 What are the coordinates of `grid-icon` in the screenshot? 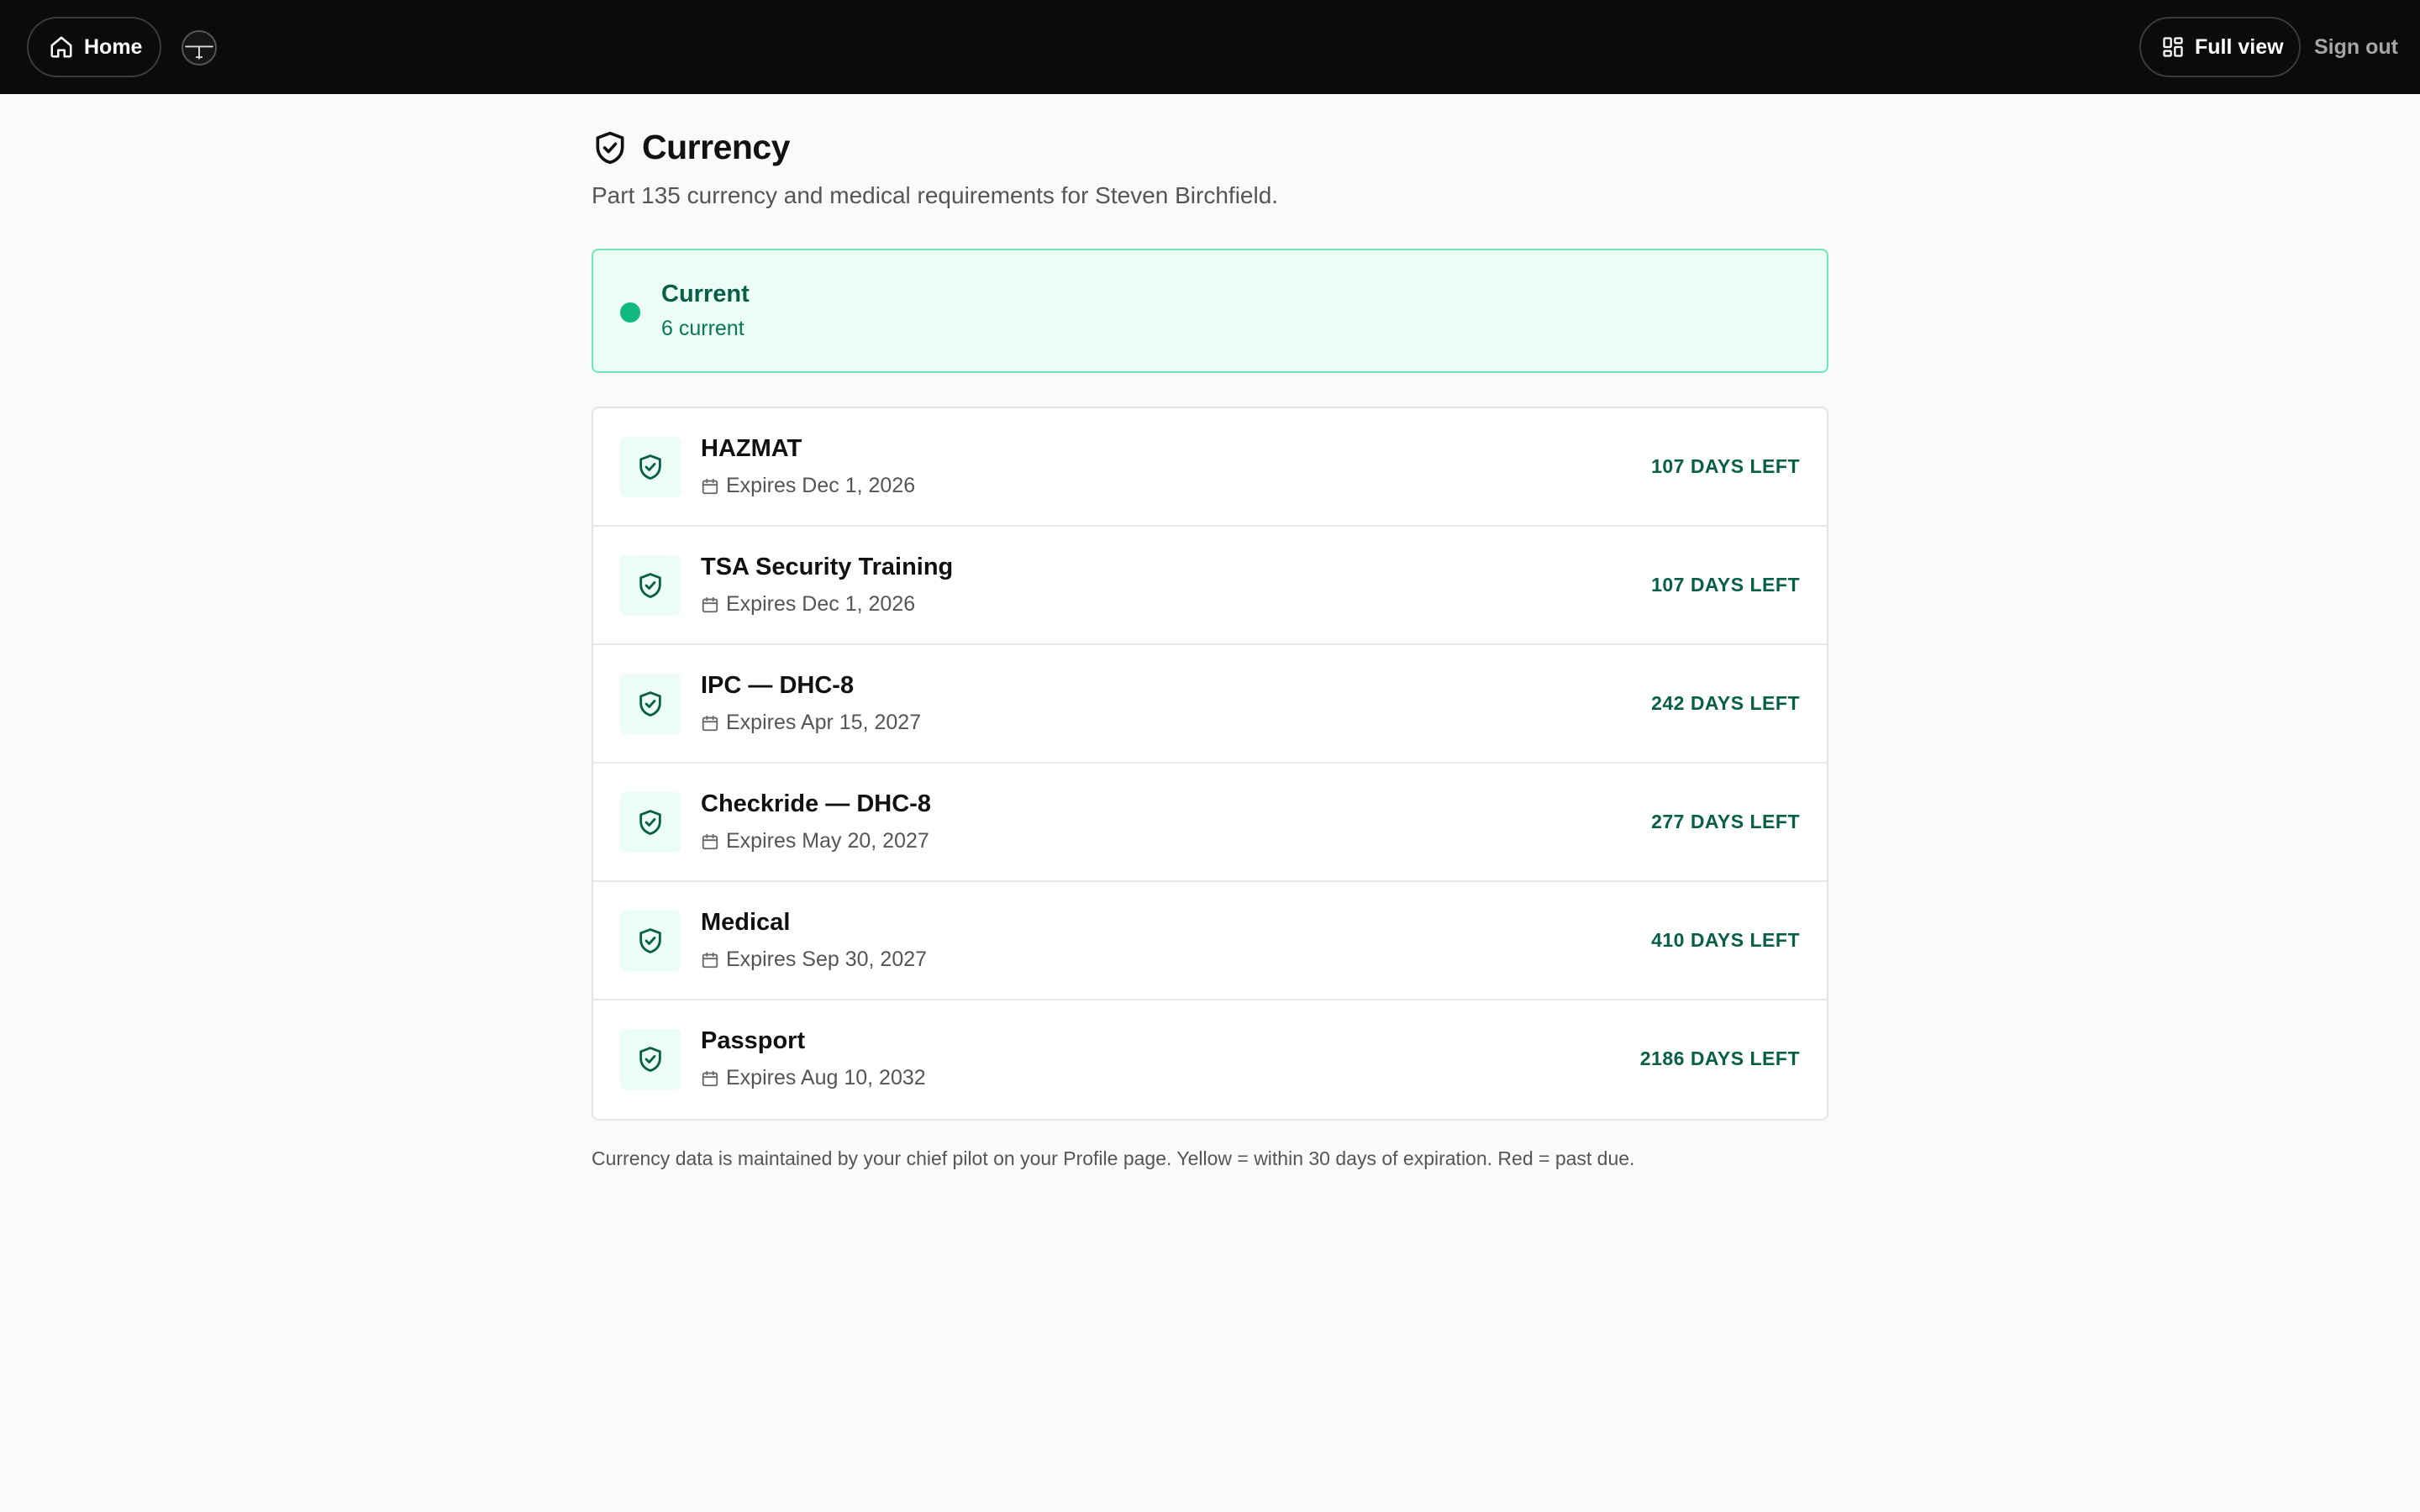 It's located at (2173, 47).